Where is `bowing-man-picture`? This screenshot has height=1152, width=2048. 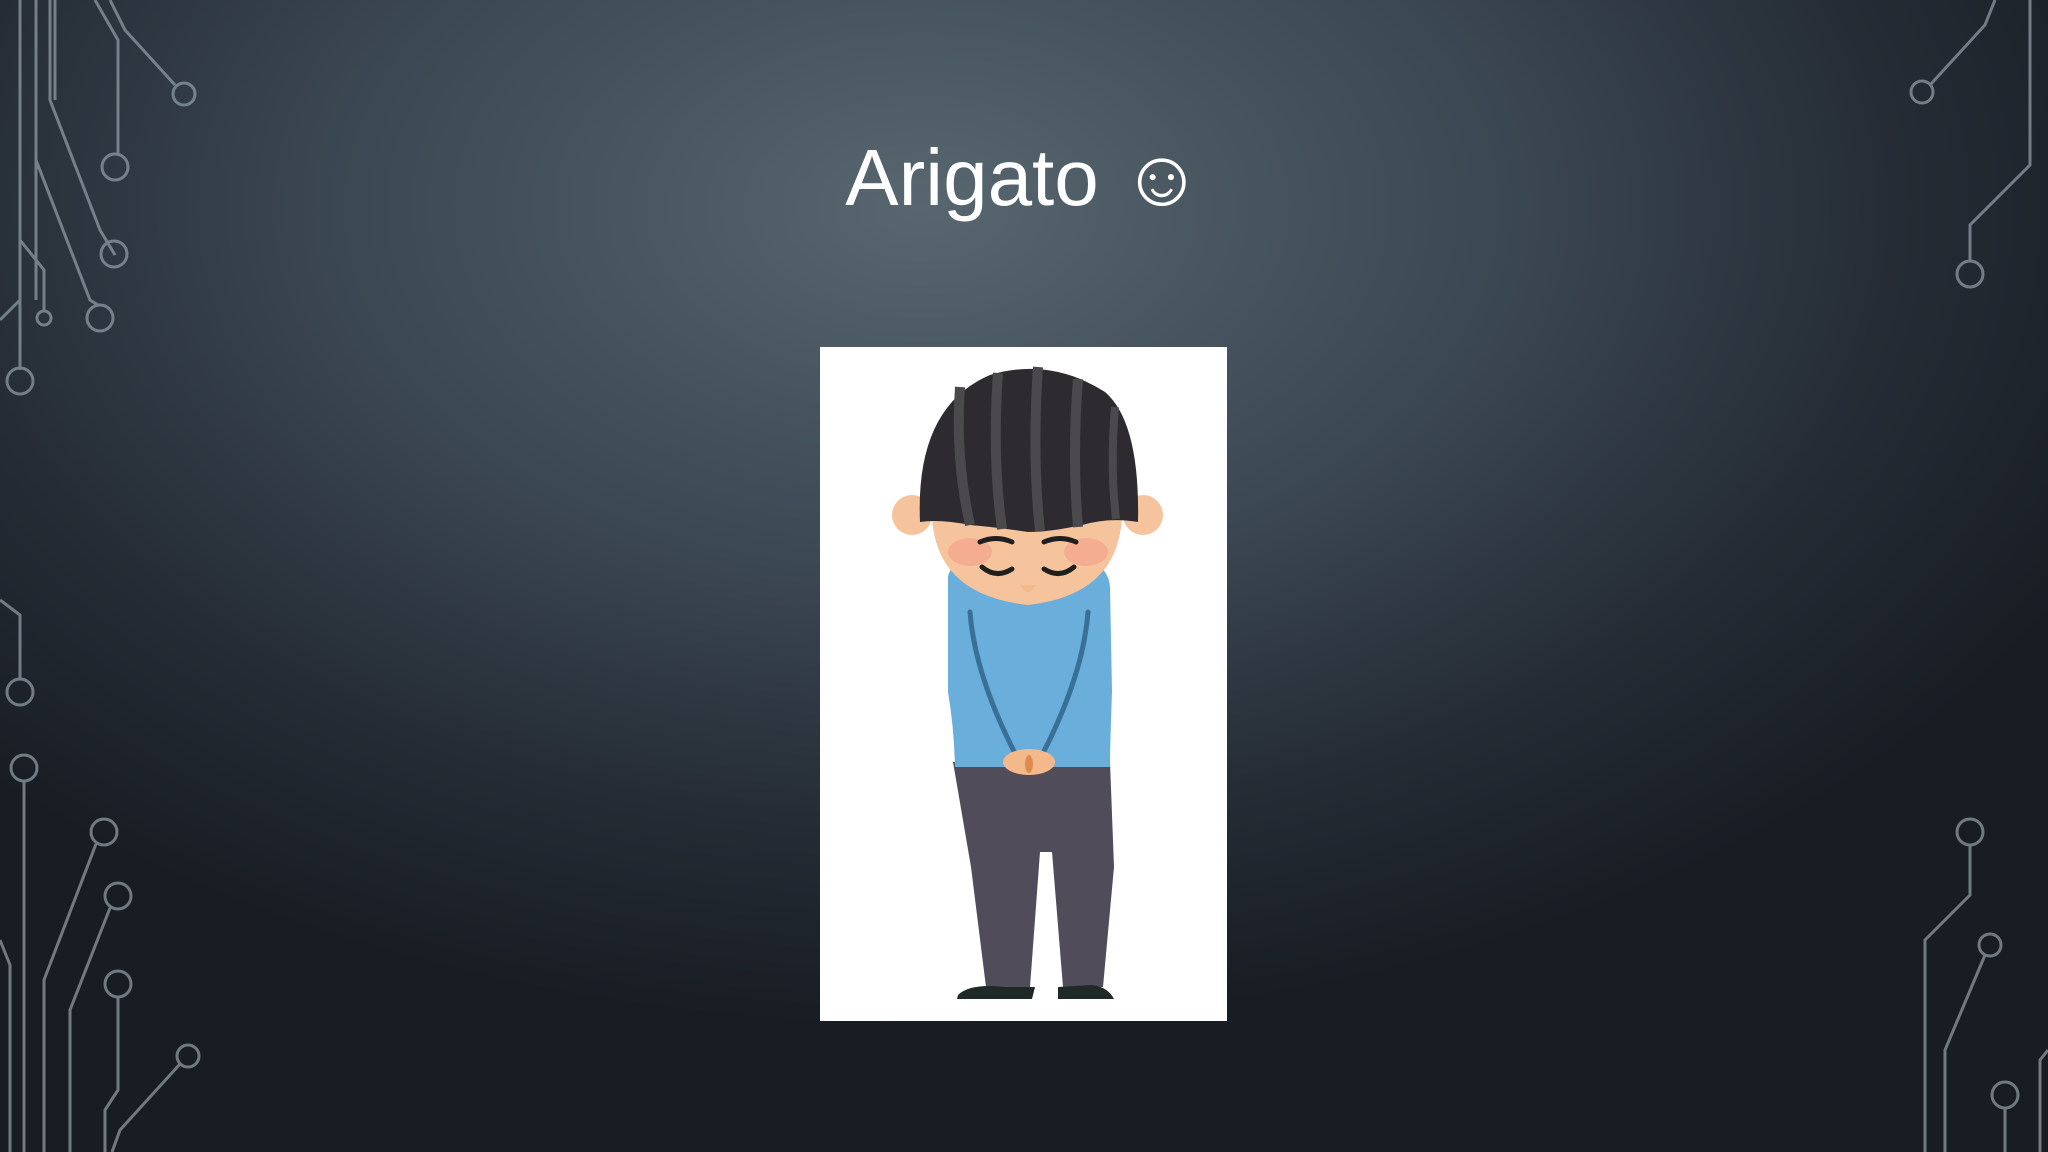
bowing-man-picture is located at coordinates (1023, 684).